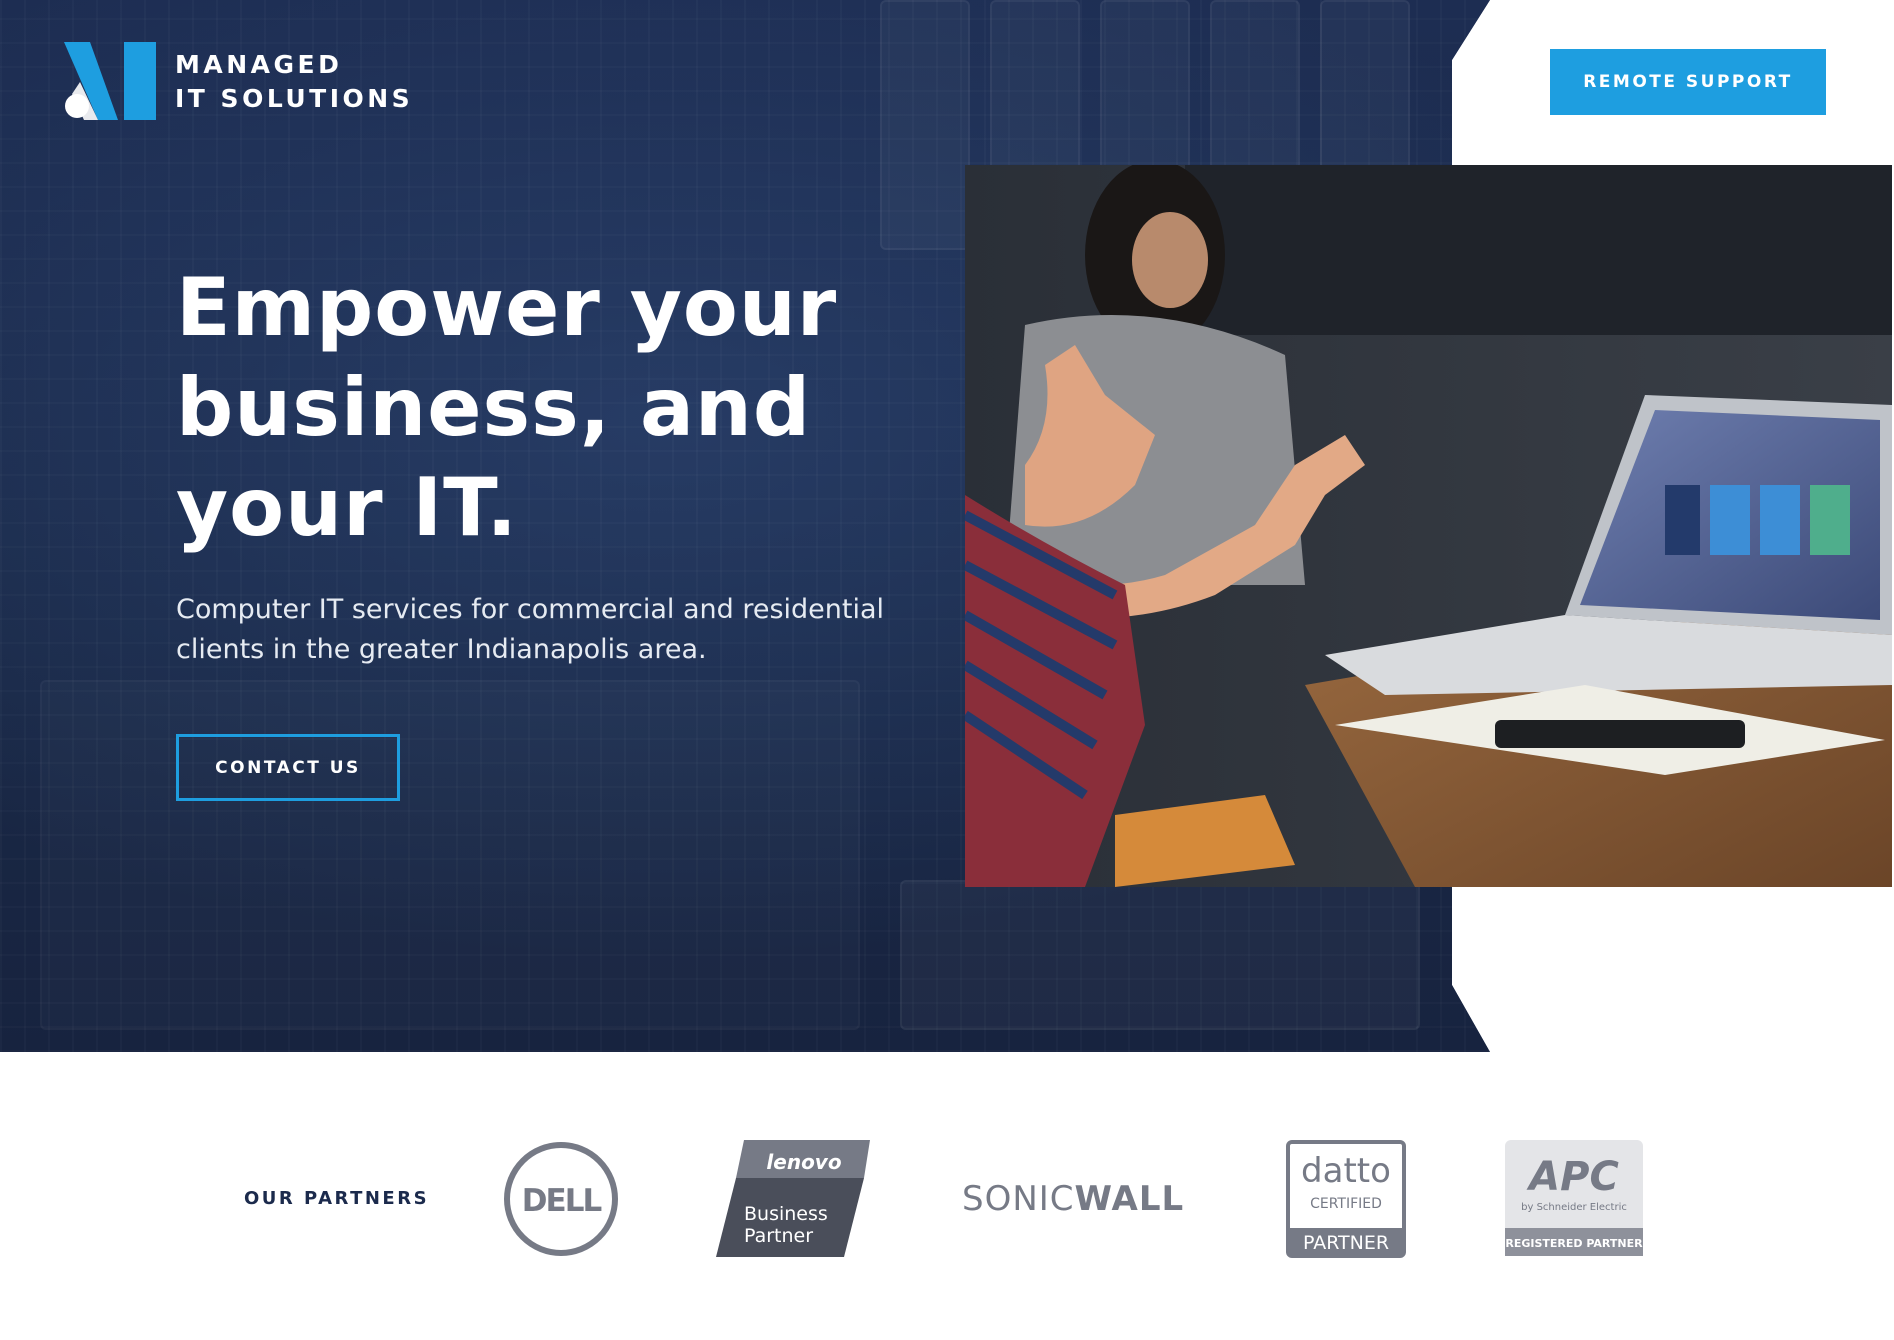  Describe the element at coordinates (1688, 82) in the screenshot. I see `remote-support-button: REMOTE SUPPORT` at that location.